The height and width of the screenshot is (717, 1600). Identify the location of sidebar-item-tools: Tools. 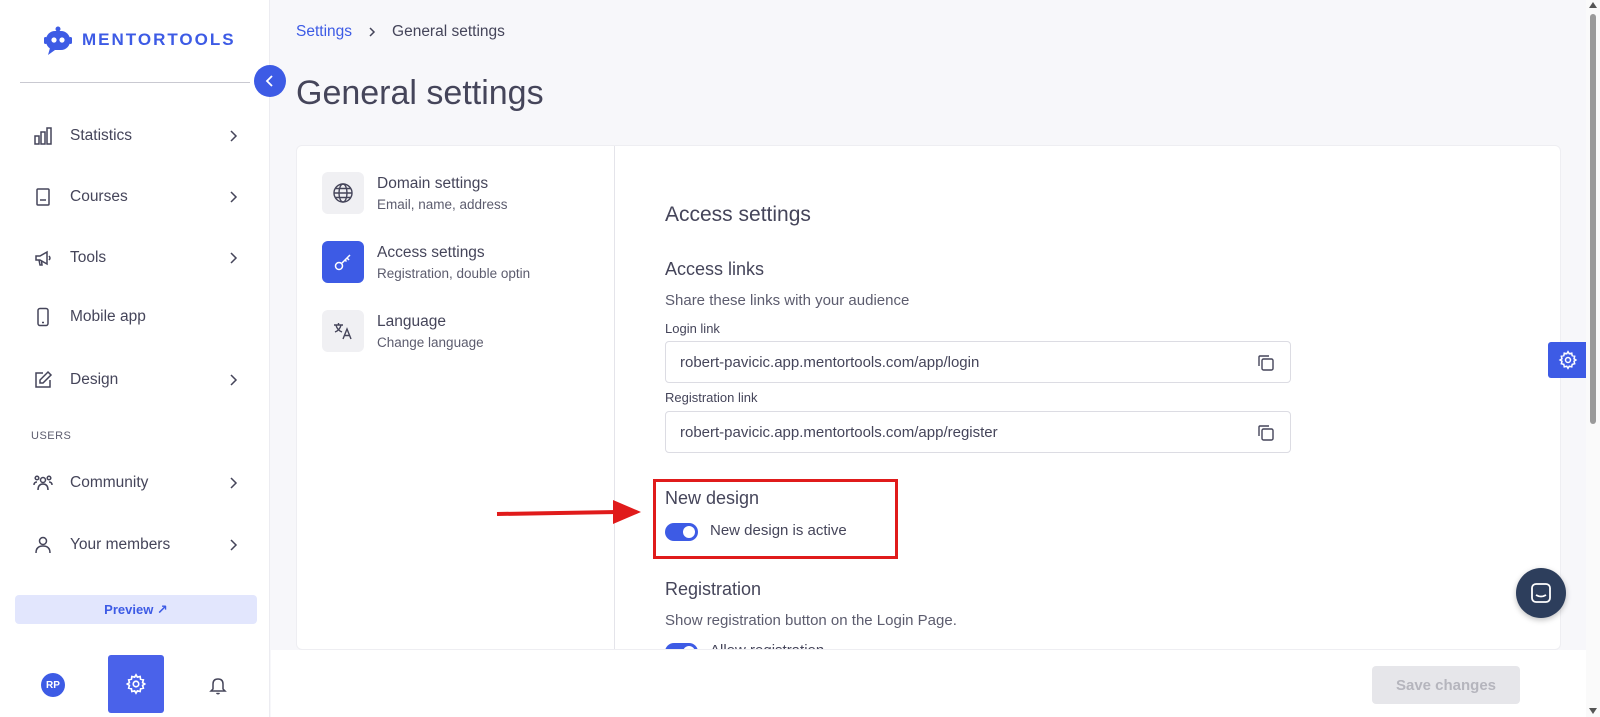
(135, 258).